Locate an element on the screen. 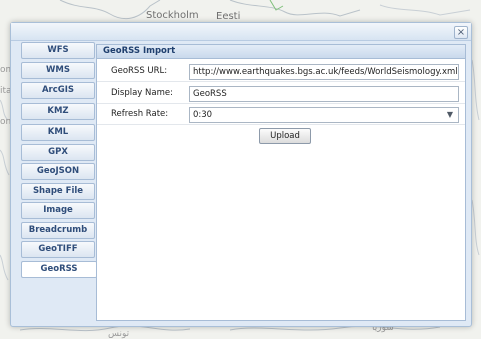  sidebar-item-shape-file: Shape File is located at coordinates (58, 191).